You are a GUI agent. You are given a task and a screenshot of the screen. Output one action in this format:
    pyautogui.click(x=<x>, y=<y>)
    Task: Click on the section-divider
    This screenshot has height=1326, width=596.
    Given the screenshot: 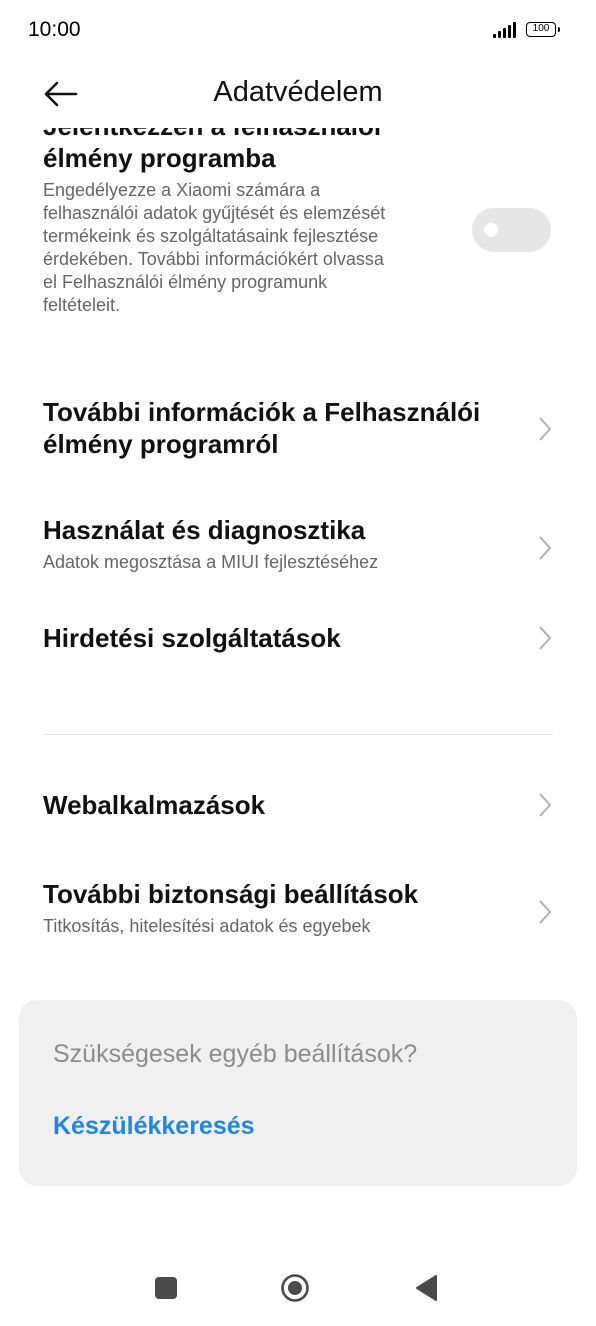 What is the action you would take?
    pyautogui.click(x=298, y=734)
    